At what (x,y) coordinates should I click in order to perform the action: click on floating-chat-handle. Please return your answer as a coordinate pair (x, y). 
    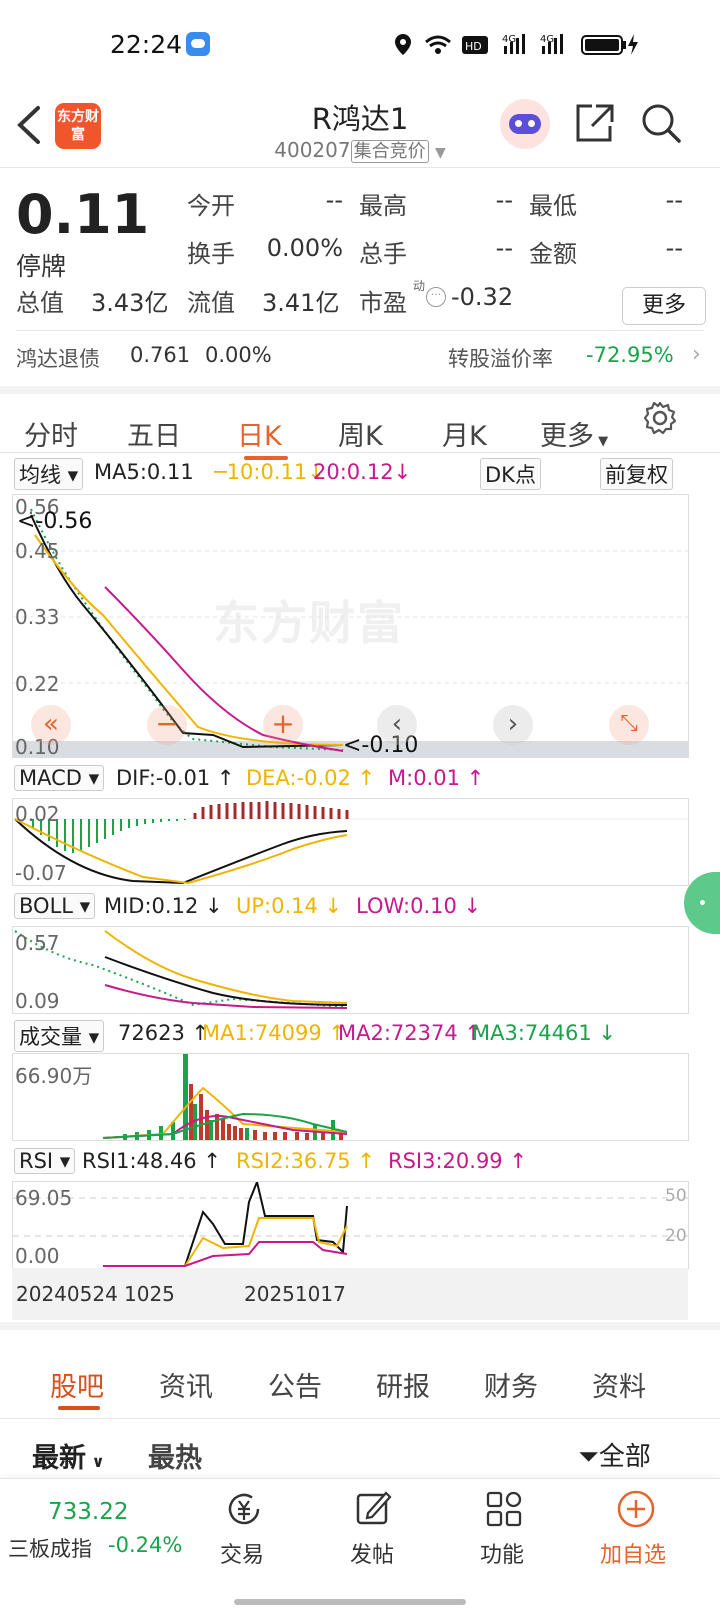
    Looking at the image, I should click on (702, 903).